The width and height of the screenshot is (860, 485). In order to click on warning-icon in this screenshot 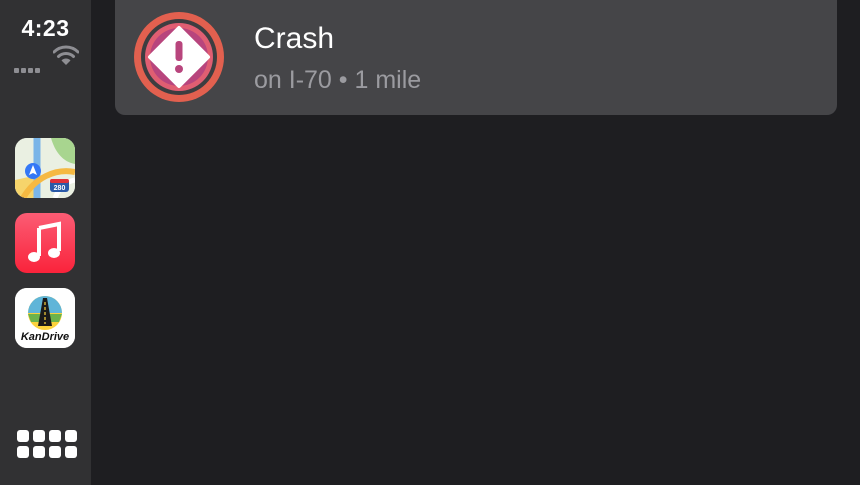, I will do `click(179, 57)`.